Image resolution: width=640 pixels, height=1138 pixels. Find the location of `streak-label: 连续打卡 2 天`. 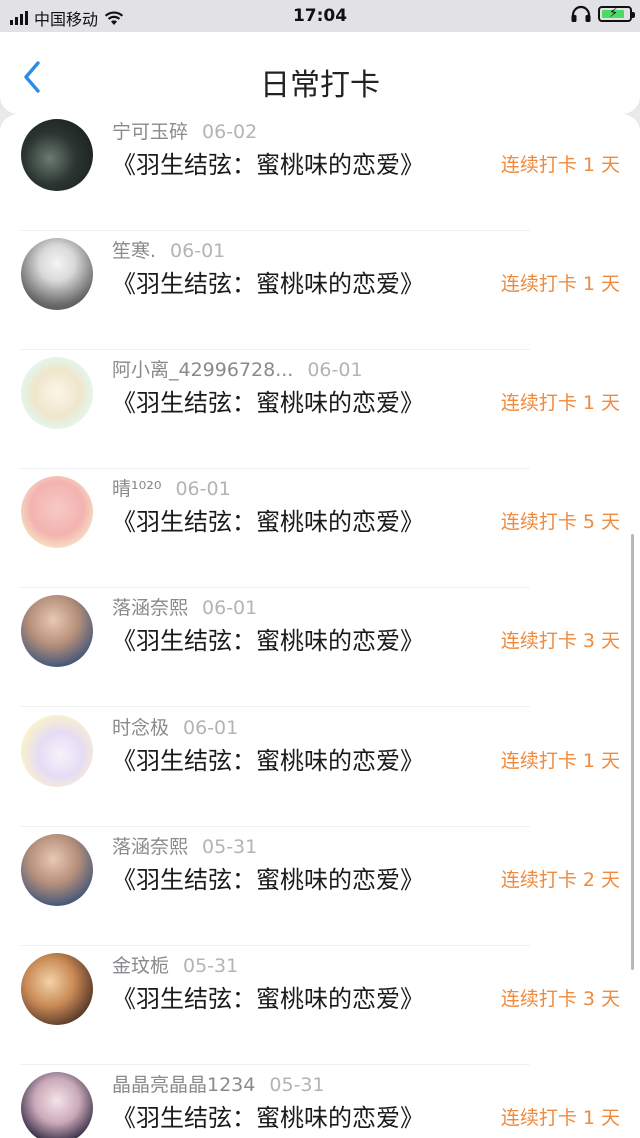

streak-label: 连续打卡 2 天 is located at coordinates (560, 880).